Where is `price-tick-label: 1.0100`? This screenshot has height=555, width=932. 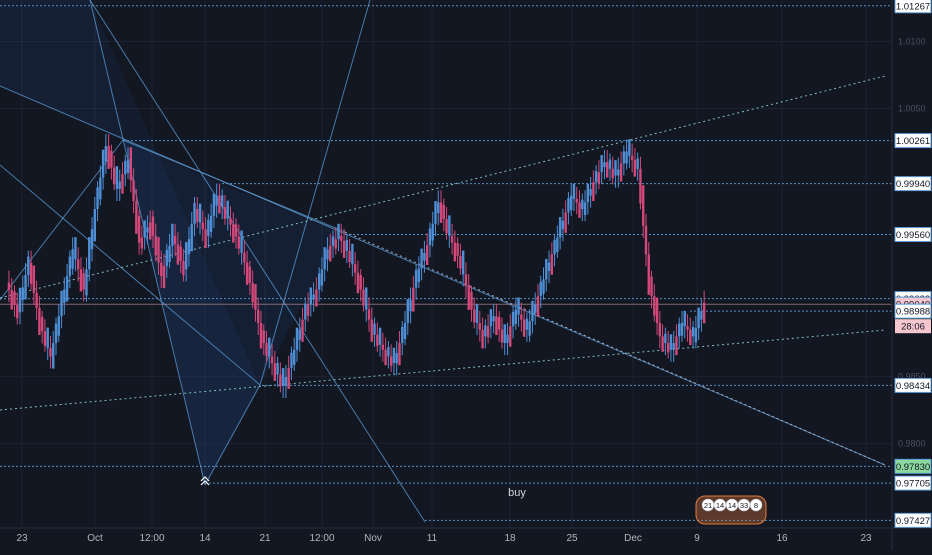
price-tick-label: 1.0100 is located at coordinates (912, 42).